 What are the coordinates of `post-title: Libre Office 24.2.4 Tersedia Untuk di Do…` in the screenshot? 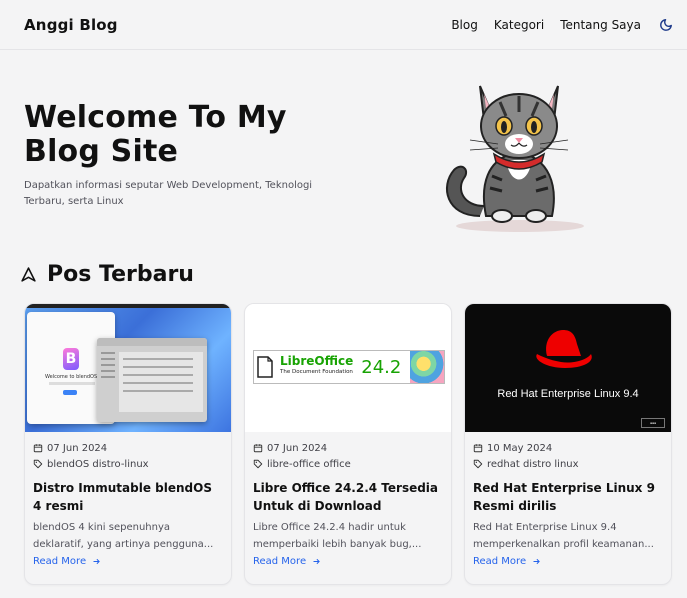 It's located at (348, 497).